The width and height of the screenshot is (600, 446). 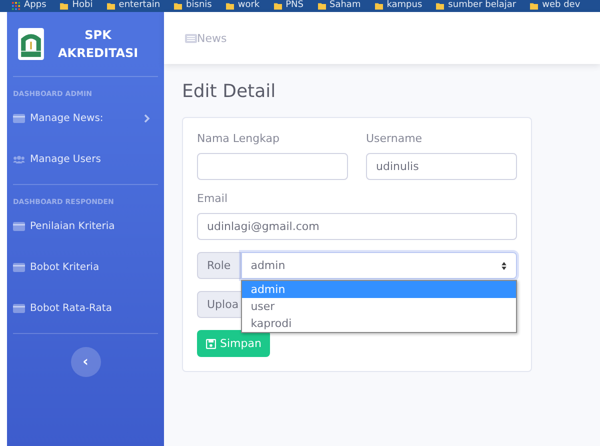 What do you see at coordinates (147, 118) in the screenshot?
I see `chevron-right-icon` at bounding box center [147, 118].